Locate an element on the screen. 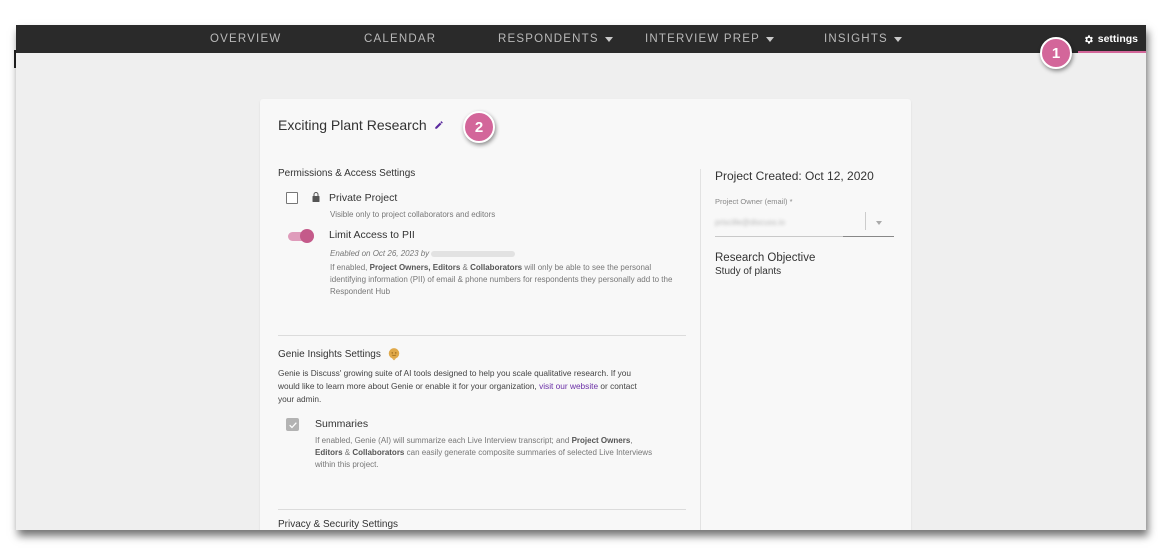  project-title-text: Exciting Plant Research is located at coordinates (352, 125).